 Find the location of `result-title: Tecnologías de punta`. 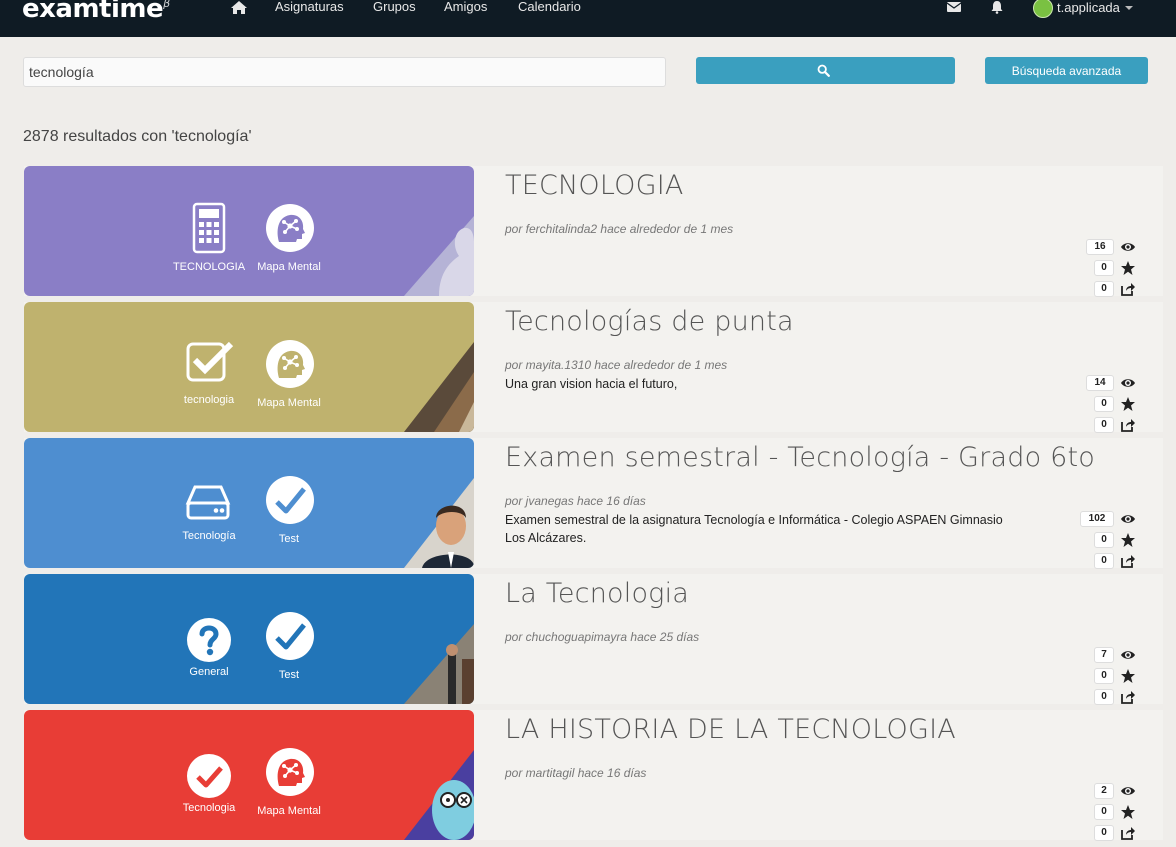

result-title: Tecnologías de punta is located at coordinates (649, 321).